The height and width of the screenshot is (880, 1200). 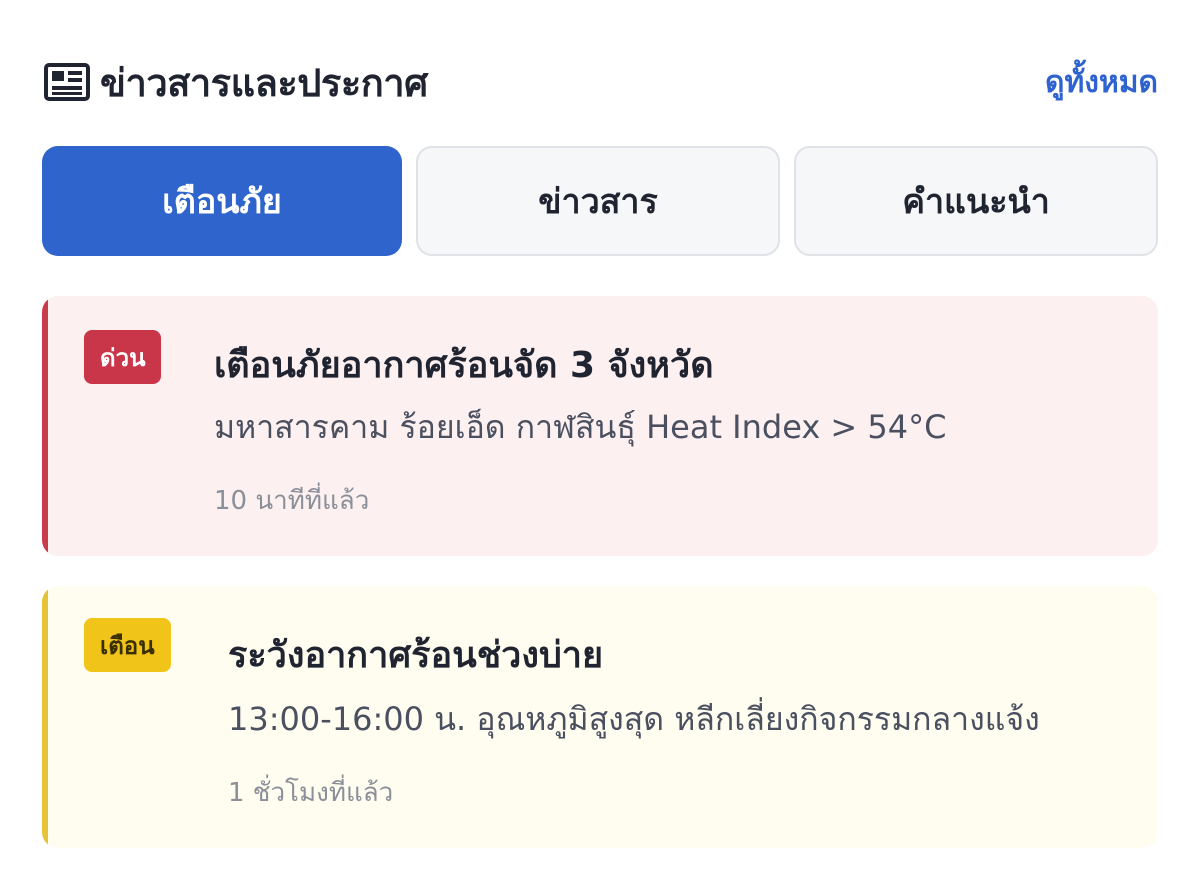 I want to click on tab-advice: คำแนะนำ, so click(x=976, y=201).